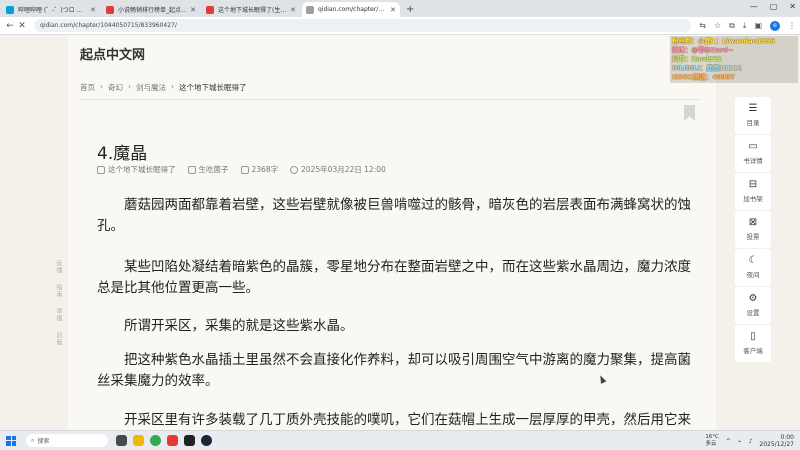 This screenshot has width=800, height=450. I want to click on tab-label: qidian.com/chapter/10440571, so click(352, 9).